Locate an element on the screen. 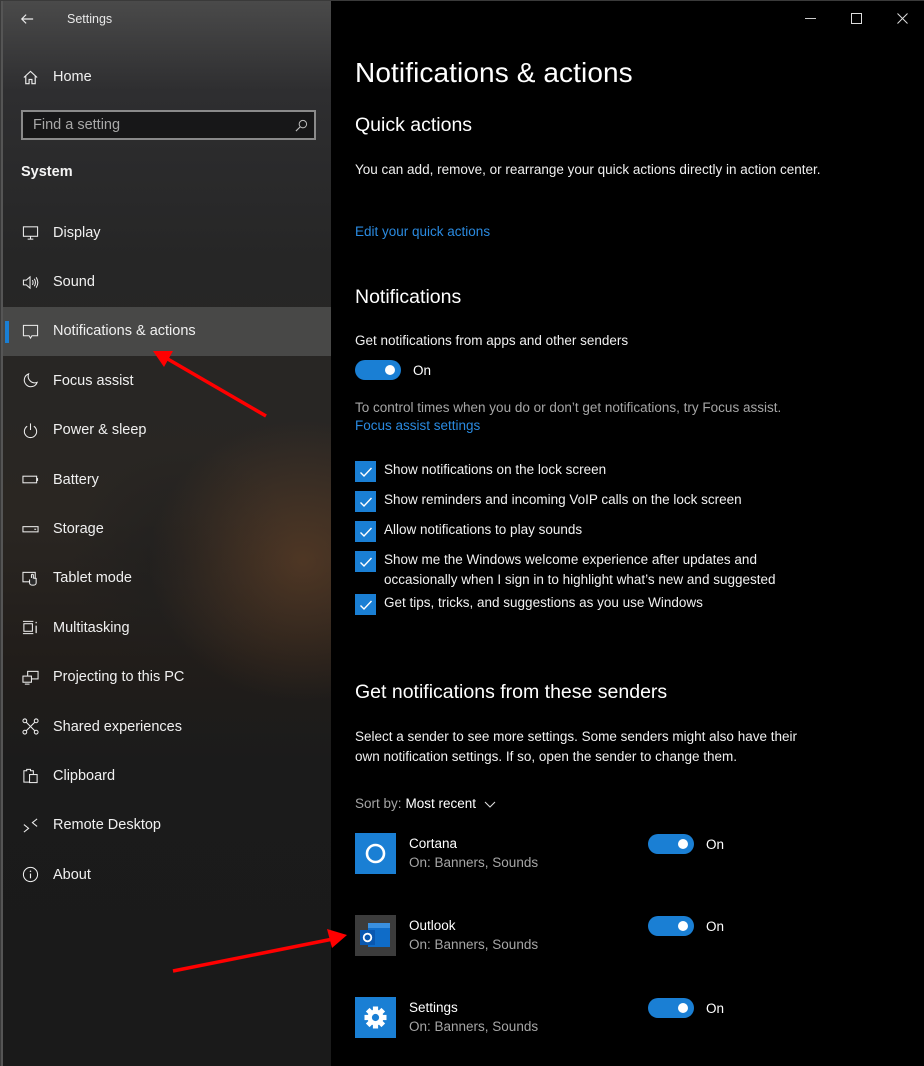  sender-row-settings: Settings On: Banners, Sounds On is located at coordinates (635, 1018).